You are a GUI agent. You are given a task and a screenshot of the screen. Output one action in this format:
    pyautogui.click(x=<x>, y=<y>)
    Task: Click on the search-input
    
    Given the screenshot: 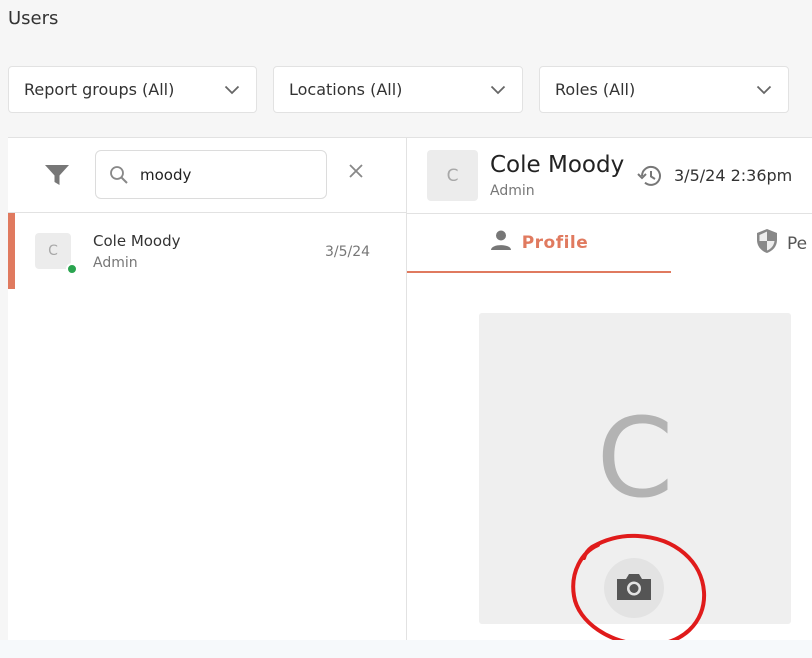 What is the action you would take?
    pyautogui.click(x=225, y=175)
    